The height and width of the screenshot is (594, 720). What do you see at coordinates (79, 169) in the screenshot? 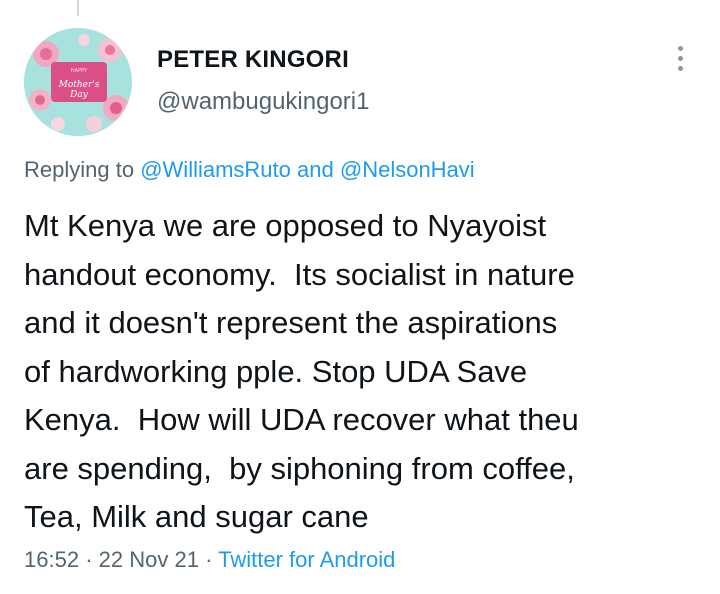
I see `replying-prefix: Replying to` at bounding box center [79, 169].